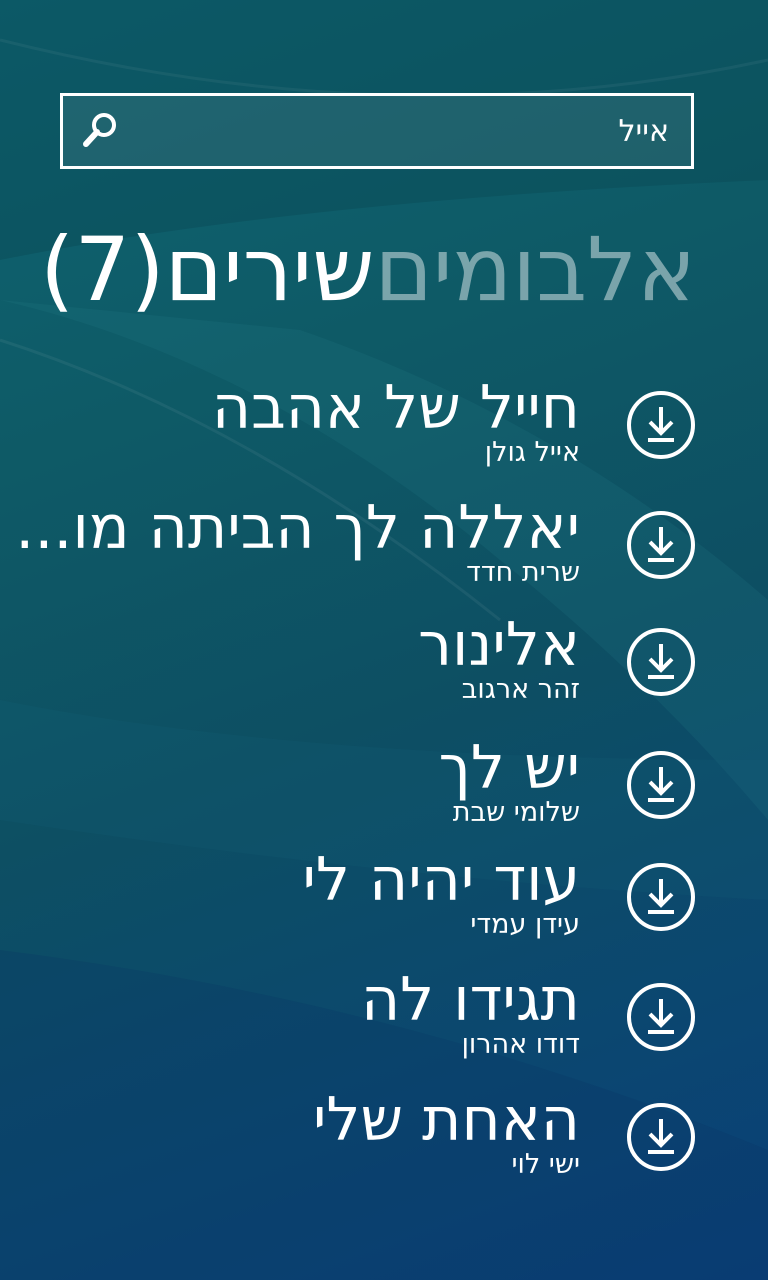 Image resolution: width=768 pixels, height=1280 pixels. What do you see at coordinates (520, 689) in the screenshot?
I see `song-artist: זהר ארגוב` at bounding box center [520, 689].